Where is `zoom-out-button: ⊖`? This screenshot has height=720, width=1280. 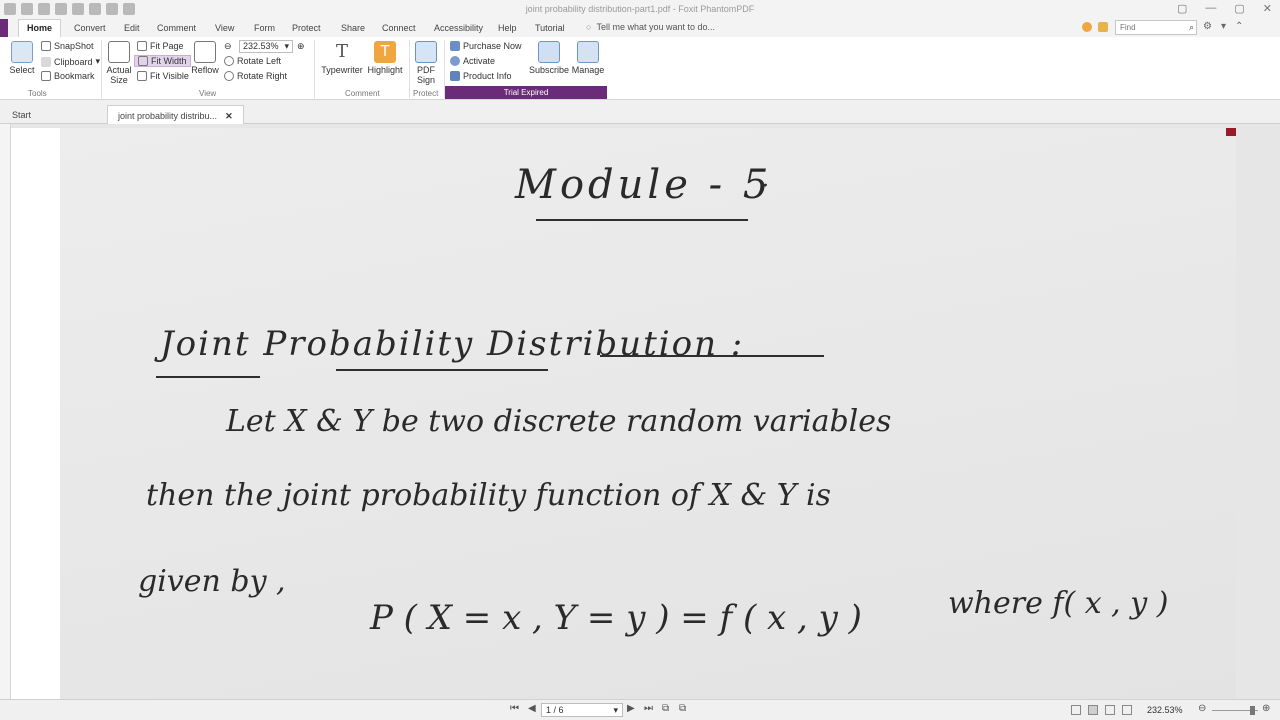 zoom-out-button: ⊖ is located at coordinates (228, 46).